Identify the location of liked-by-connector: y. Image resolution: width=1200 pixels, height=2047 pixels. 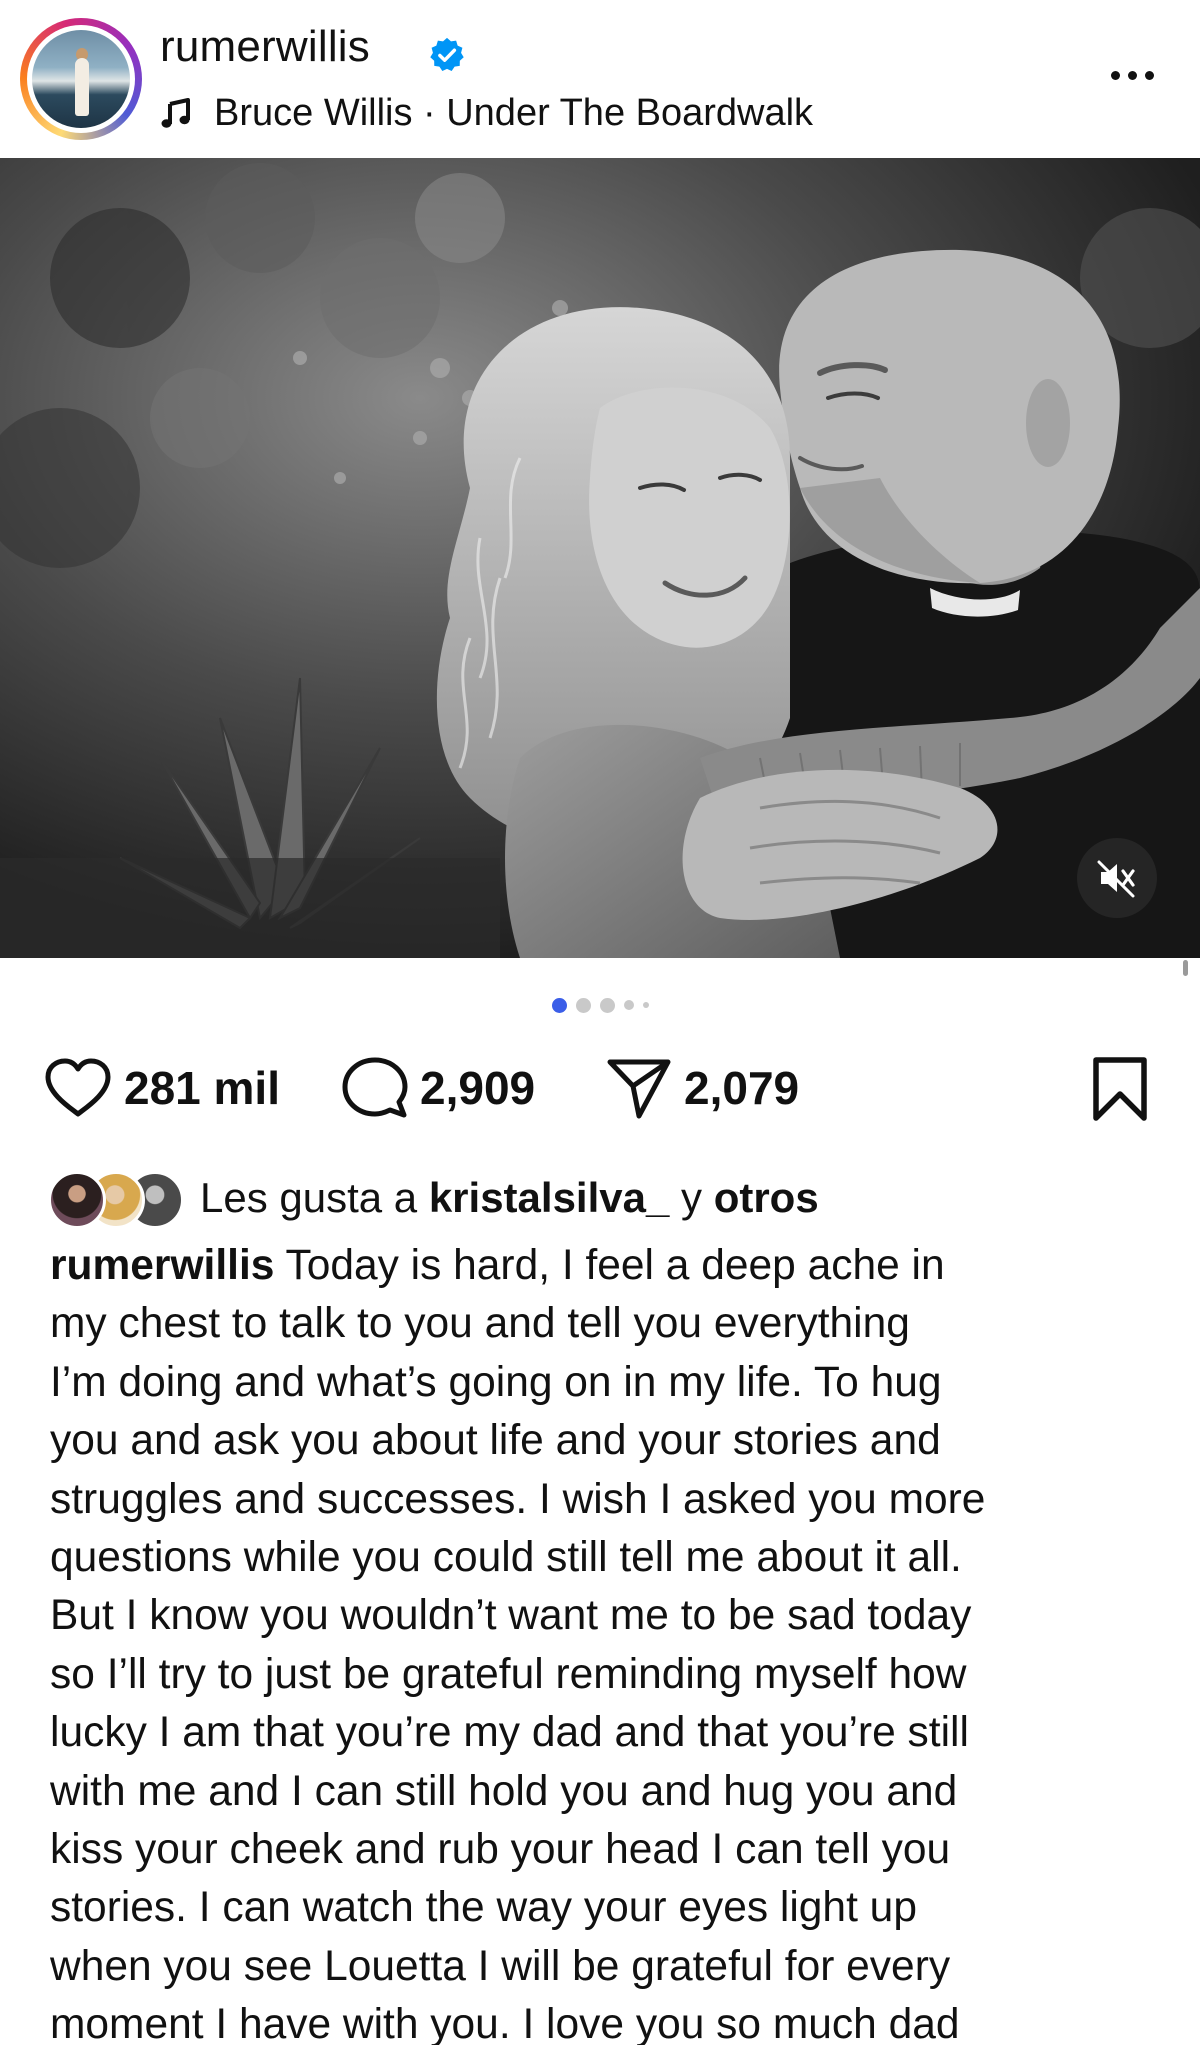
(691, 1197).